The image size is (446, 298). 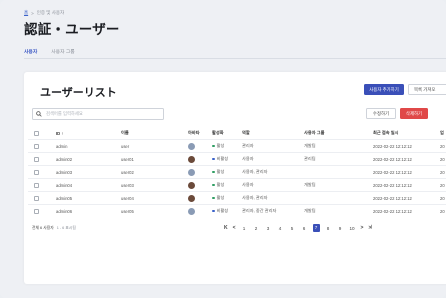 I want to click on row-id: admin06, so click(x=64, y=211).